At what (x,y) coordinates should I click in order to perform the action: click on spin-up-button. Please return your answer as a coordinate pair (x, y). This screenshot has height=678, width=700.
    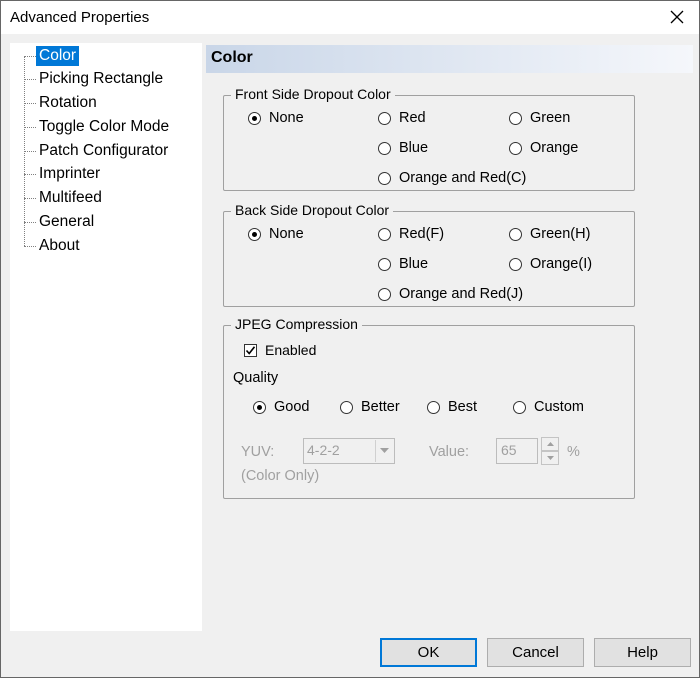
    Looking at the image, I should click on (550, 444).